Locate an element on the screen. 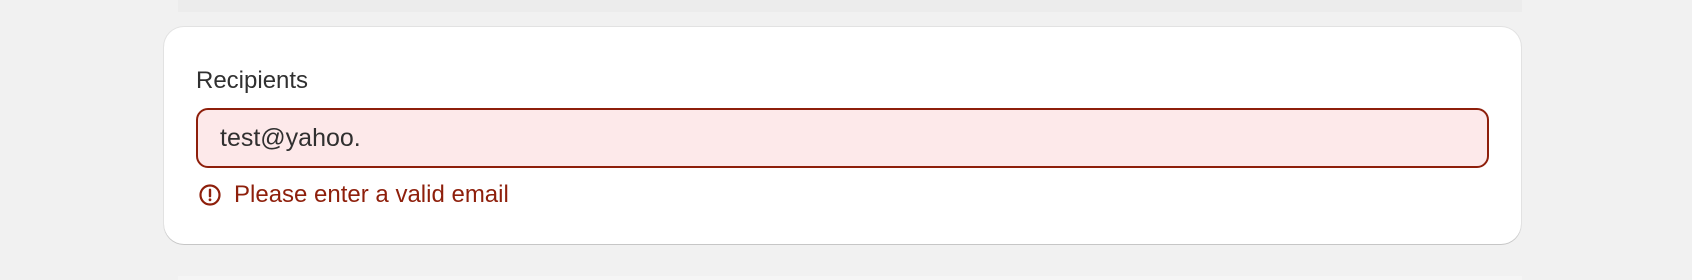 This screenshot has width=1692, height=280. previous-card-edge is located at coordinates (850, 6).